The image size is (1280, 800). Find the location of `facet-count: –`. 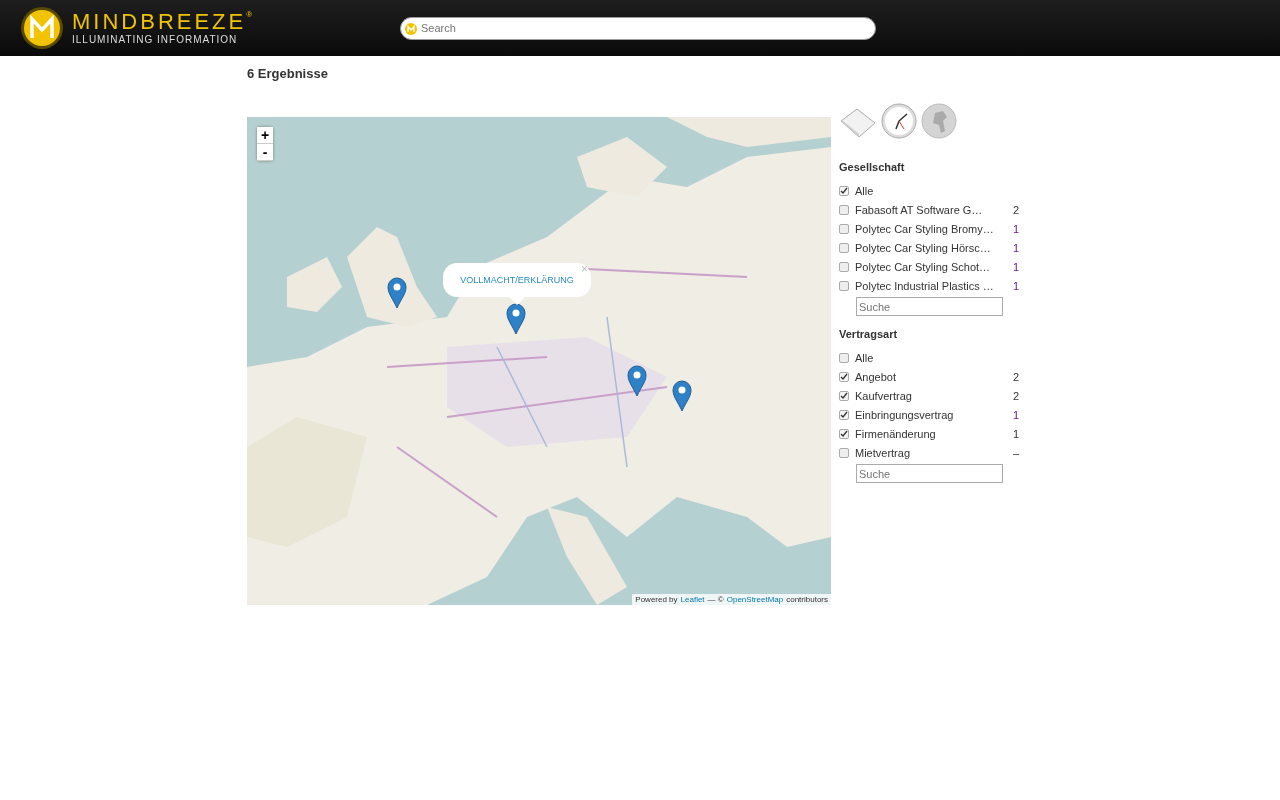

facet-count: – is located at coordinates (1012, 452).